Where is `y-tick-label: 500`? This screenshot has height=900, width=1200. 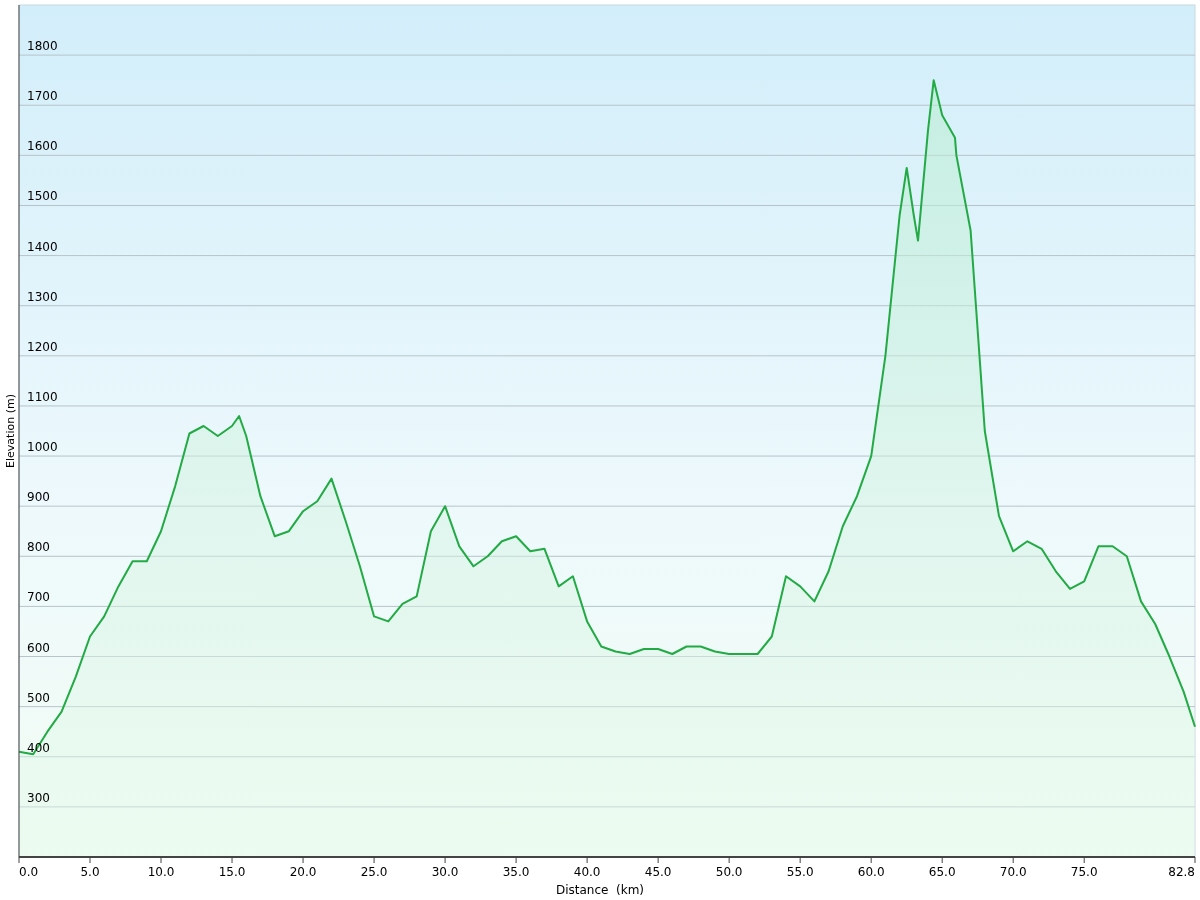
y-tick-label: 500 is located at coordinates (38, 697).